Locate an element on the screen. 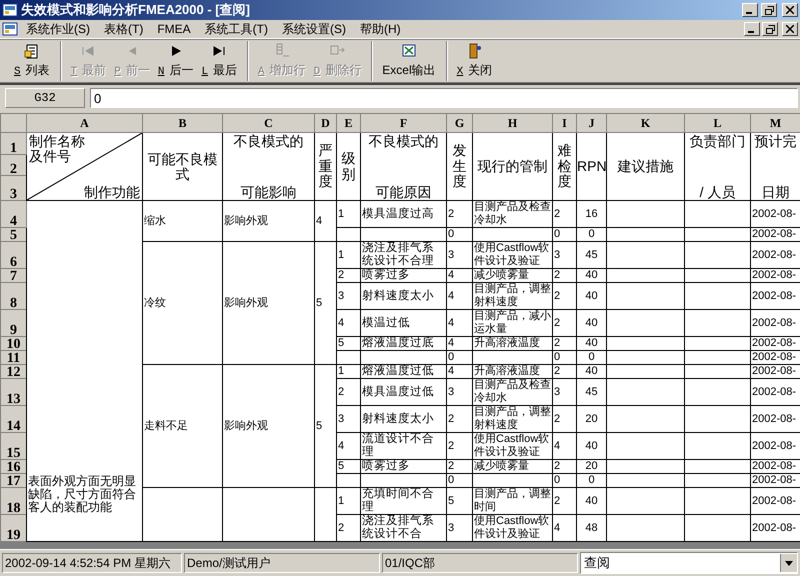 The width and height of the screenshot is (800, 576). table-cell: 48 is located at coordinates (591, 528).